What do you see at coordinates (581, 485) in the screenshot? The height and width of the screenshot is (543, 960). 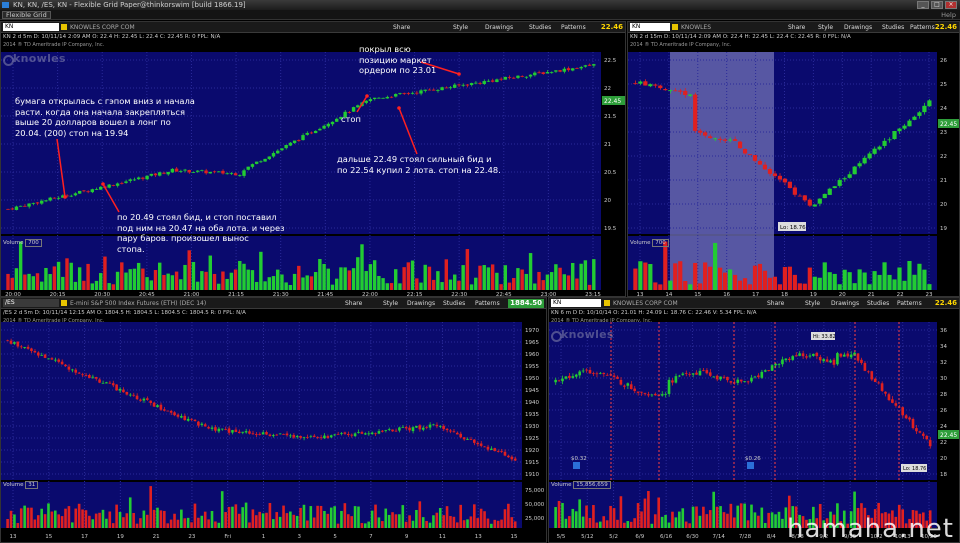 I see `volume-label: Volume 15,856,659` at bounding box center [581, 485].